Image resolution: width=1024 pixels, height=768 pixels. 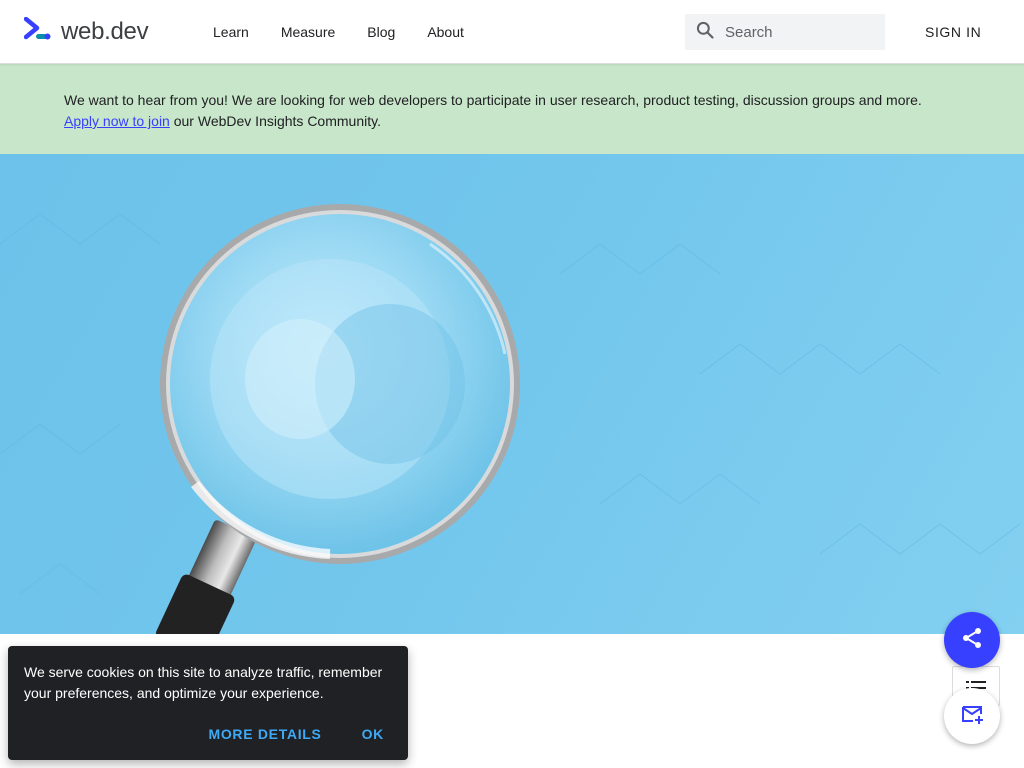 I want to click on apply-link: Apply now to join, so click(x=117, y=121).